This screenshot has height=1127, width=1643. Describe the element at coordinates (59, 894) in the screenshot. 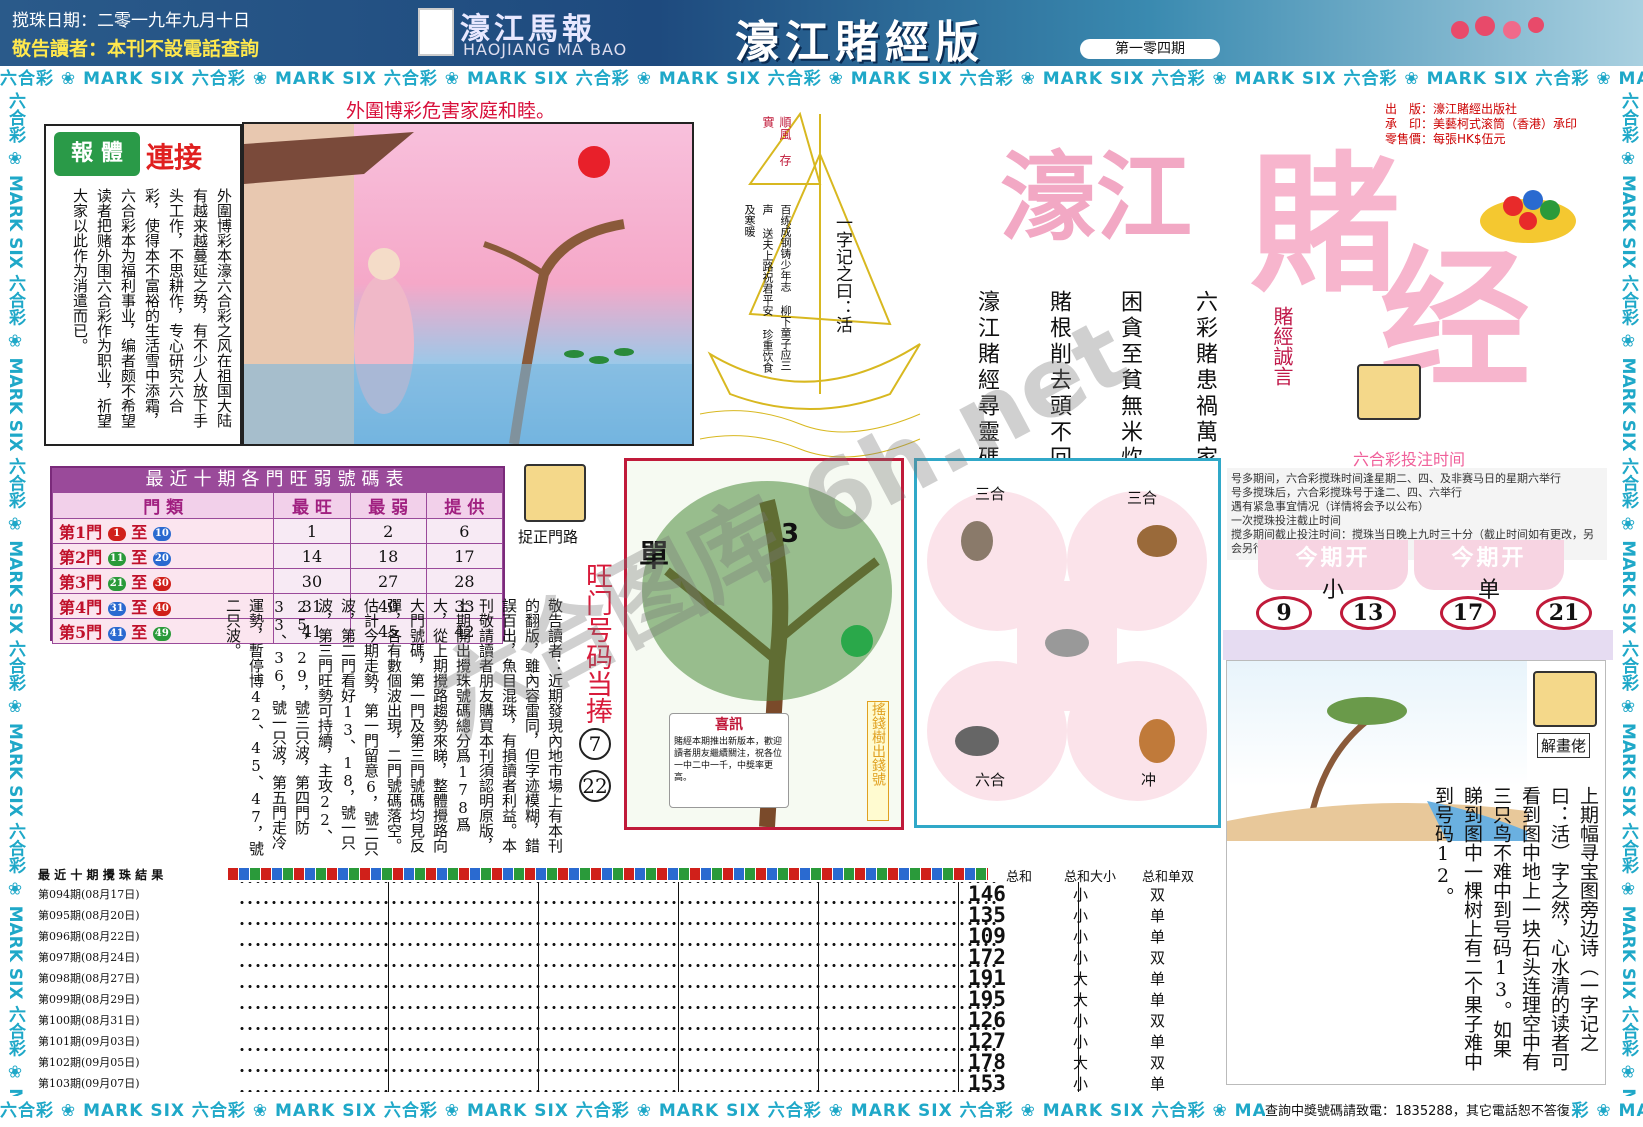

I see `issue-text: 第094期` at that location.